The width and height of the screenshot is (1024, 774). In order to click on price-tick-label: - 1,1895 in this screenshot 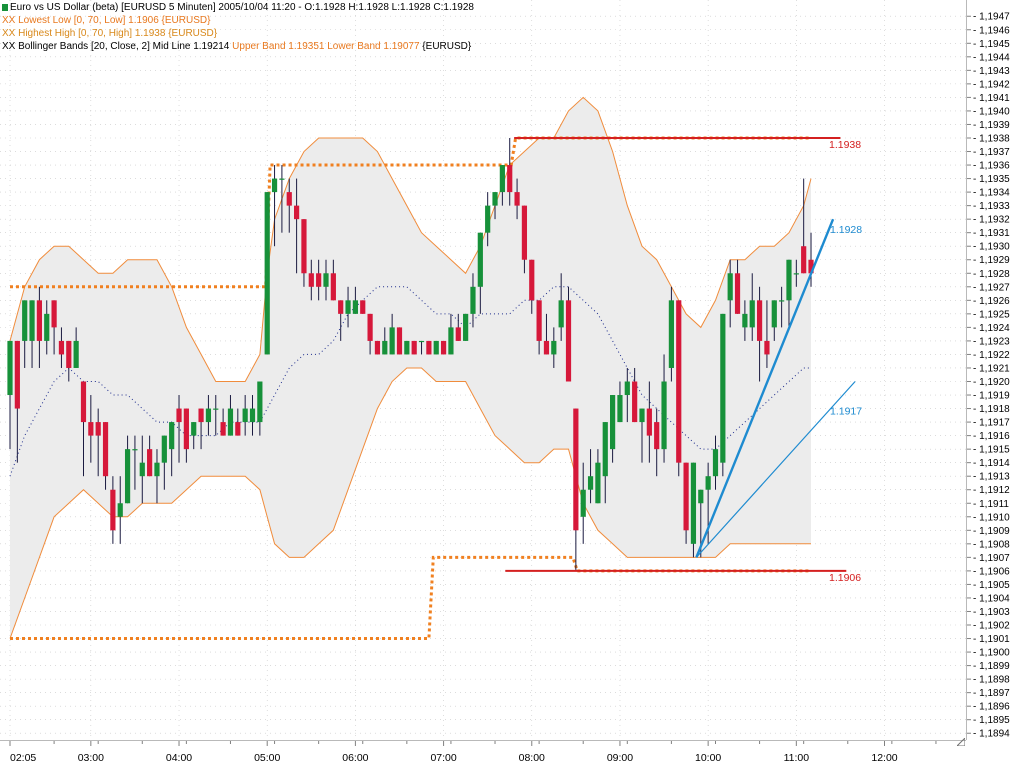, I will do `click(991, 720)`.